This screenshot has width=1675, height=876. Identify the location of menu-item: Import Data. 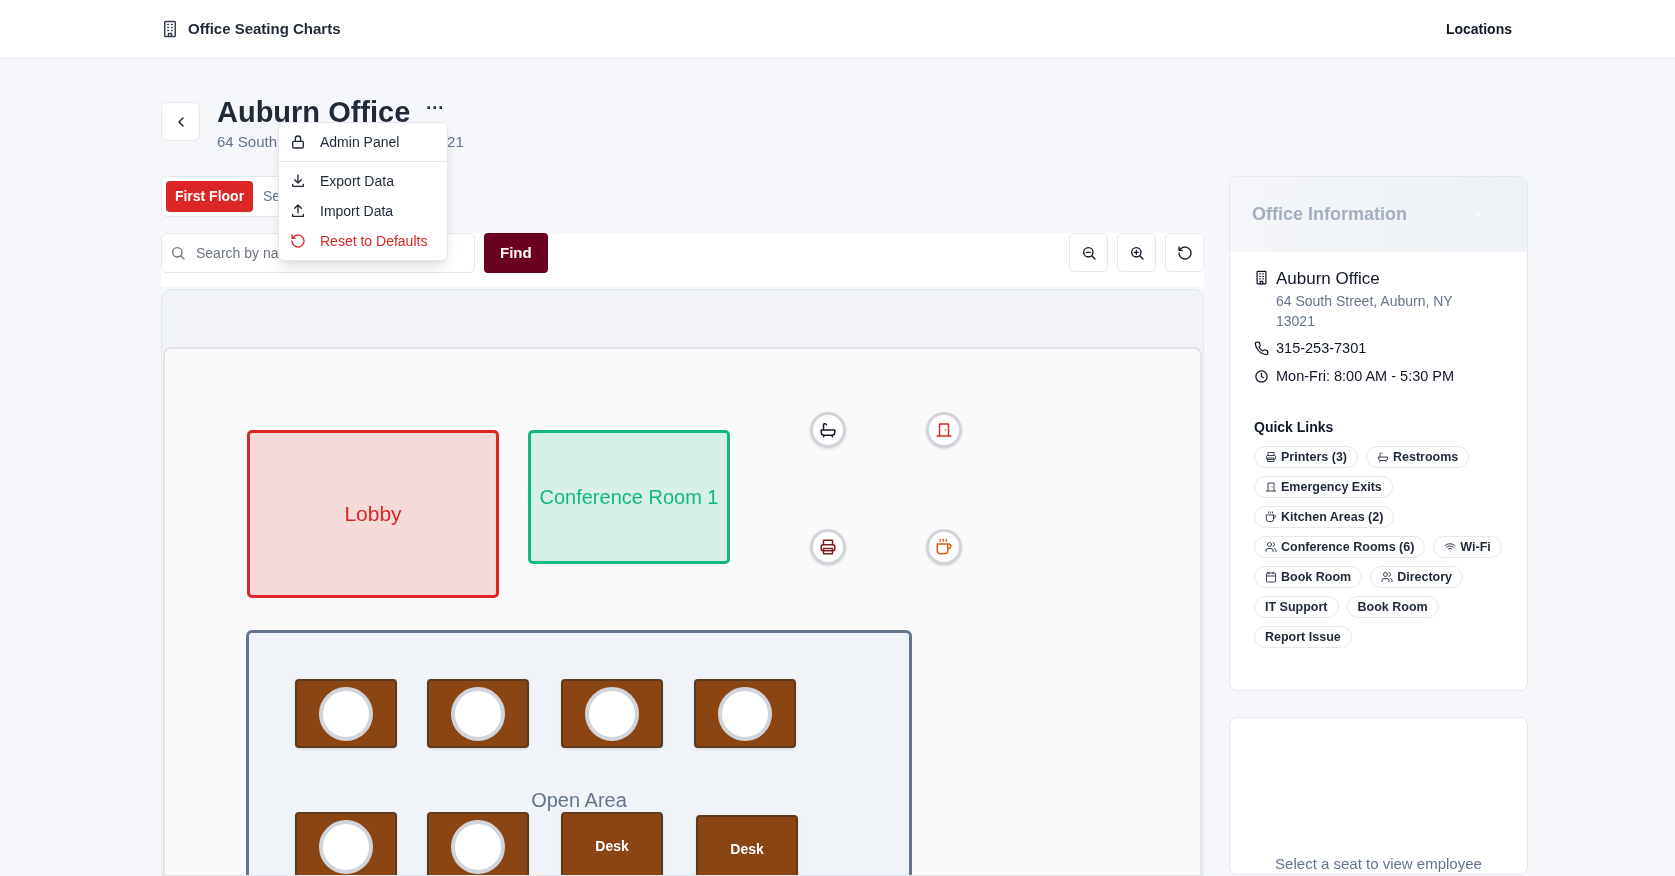
(363, 211).